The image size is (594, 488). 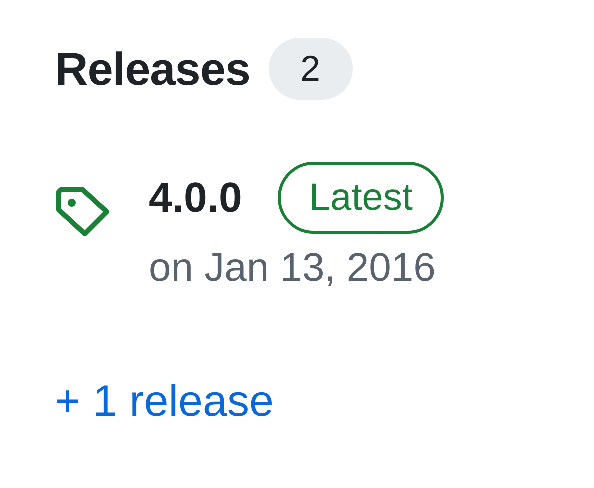 What do you see at coordinates (293, 268) in the screenshot?
I see `release-date: on Jan 13, 2016` at bounding box center [293, 268].